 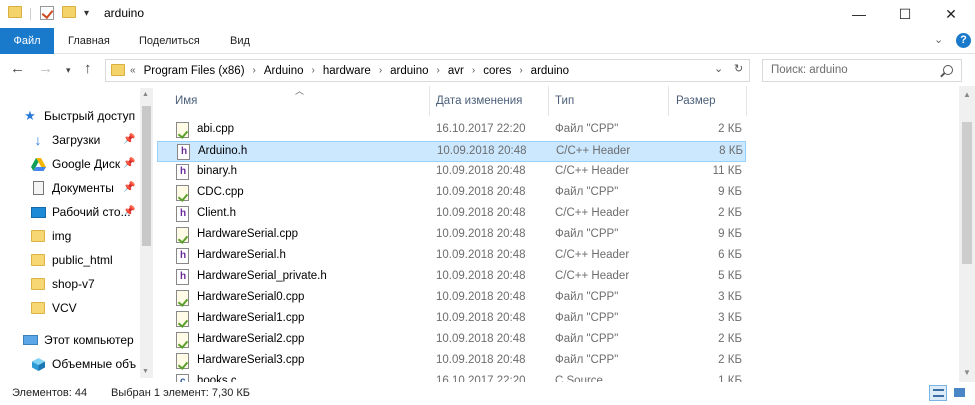 What do you see at coordinates (862, 70) in the screenshot?
I see `search-input: Поиск: arduino` at bounding box center [862, 70].